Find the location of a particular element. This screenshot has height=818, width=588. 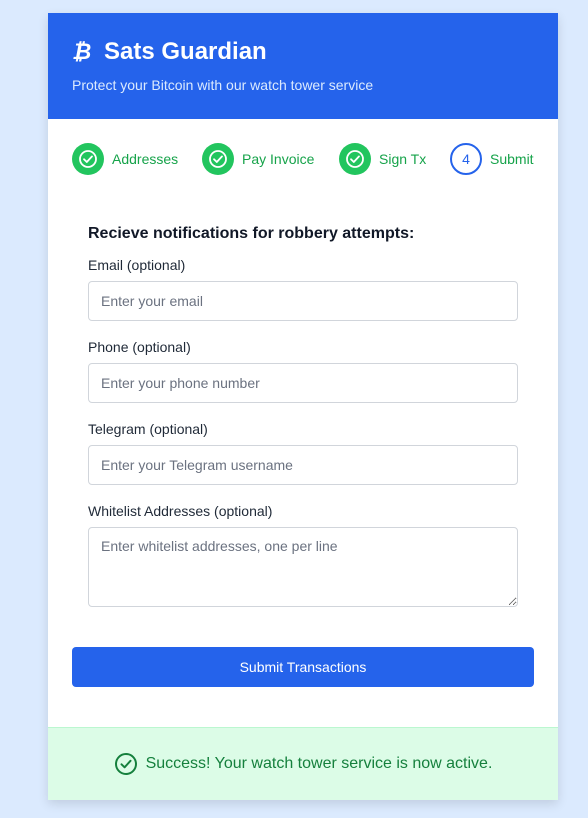

step-label: Submit is located at coordinates (512, 159).